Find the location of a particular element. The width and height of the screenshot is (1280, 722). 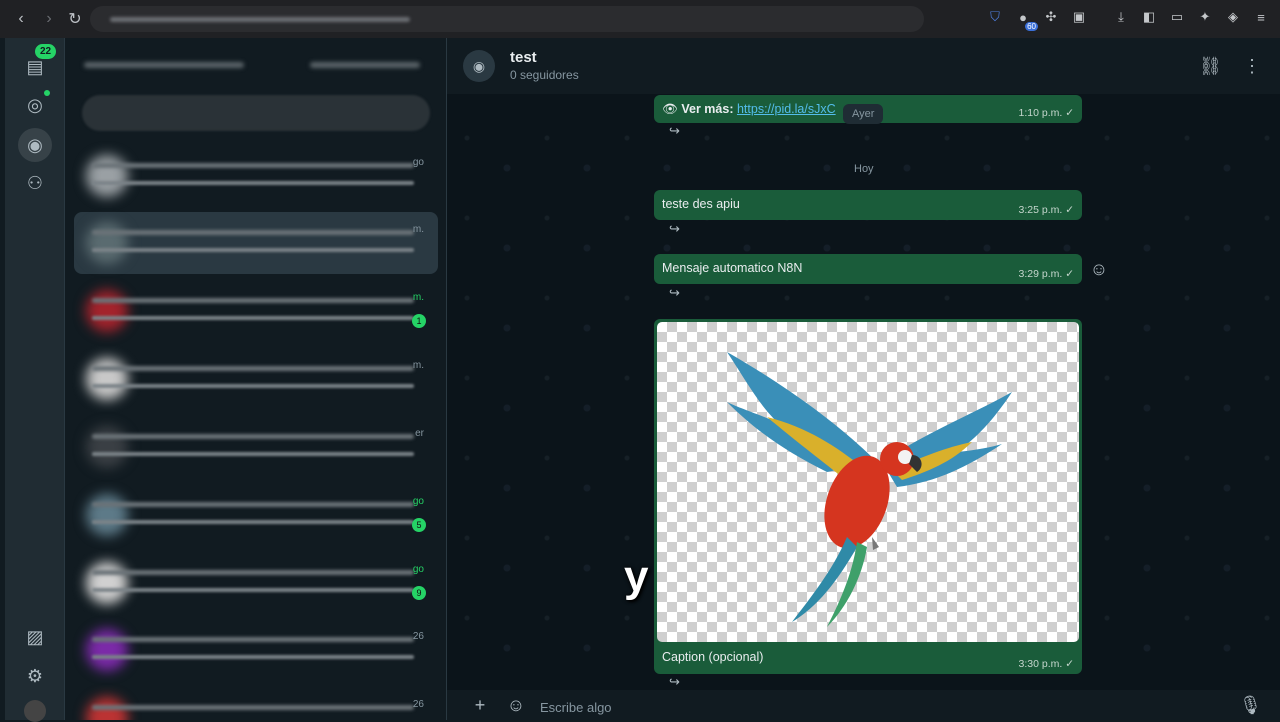

message-bubble: Mensaje automatico N8N 3:29 p.m. ✓ is located at coordinates (868, 269).